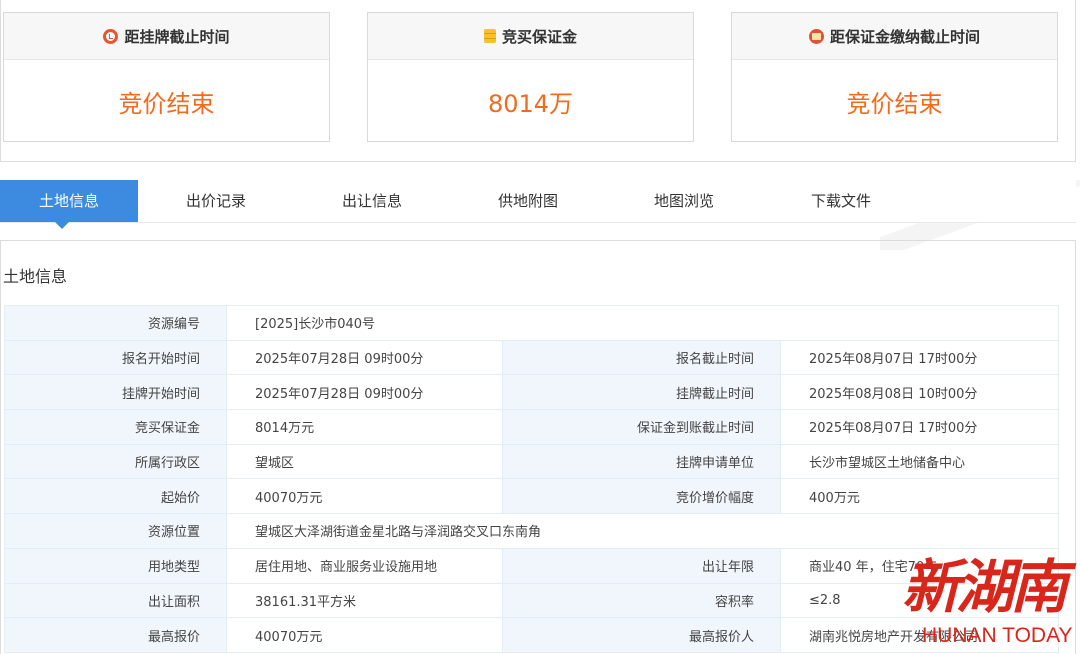 This screenshot has width=1080, height=654. I want to click on field-label: 出让面积, so click(115, 600).